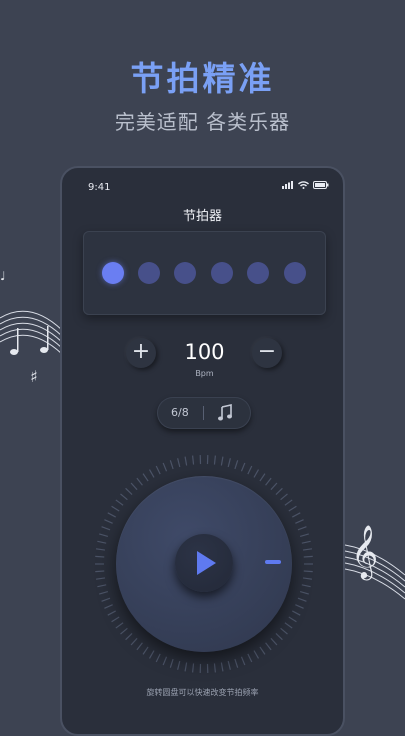 The height and width of the screenshot is (736, 405). Describe the element at coordinates (202, 692) in the screenshot. I see `hint-text: 旋转圆盘可以快速改变节拍频率` at that location.